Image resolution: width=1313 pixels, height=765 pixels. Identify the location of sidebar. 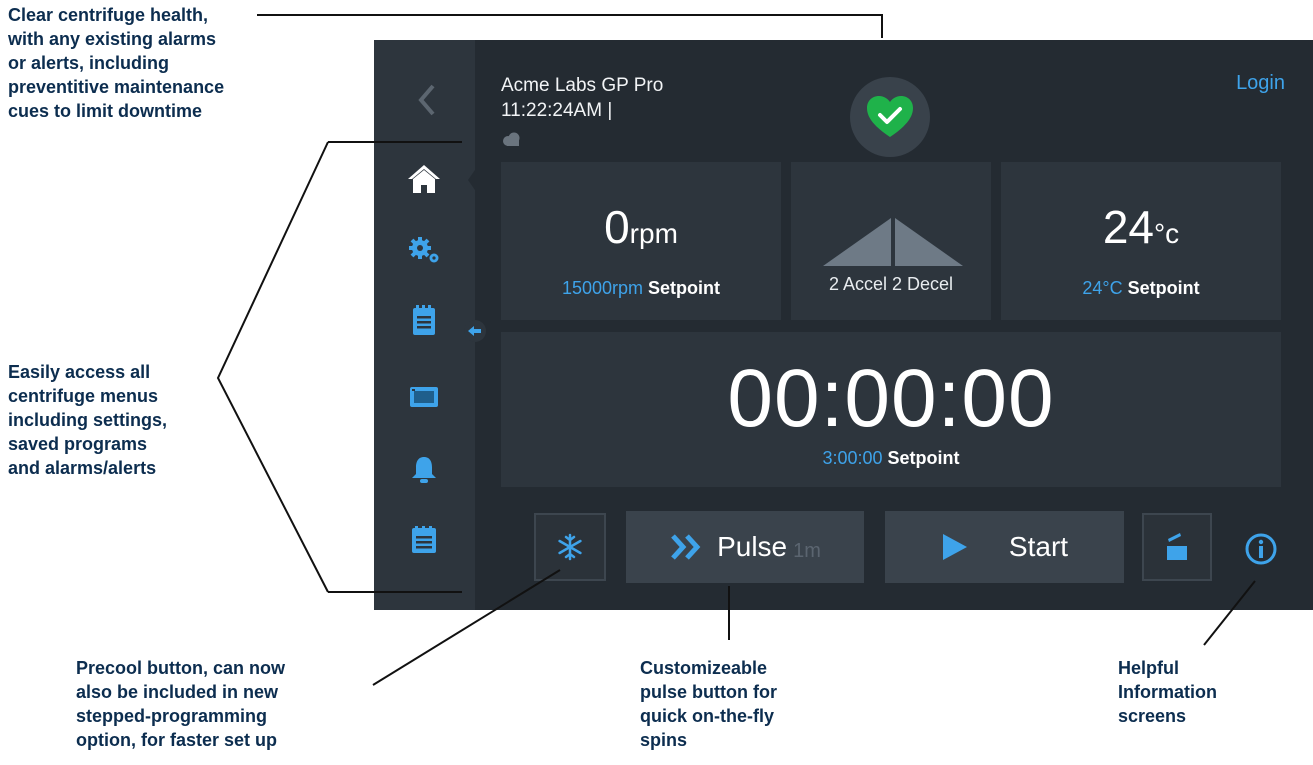
(424, 325).